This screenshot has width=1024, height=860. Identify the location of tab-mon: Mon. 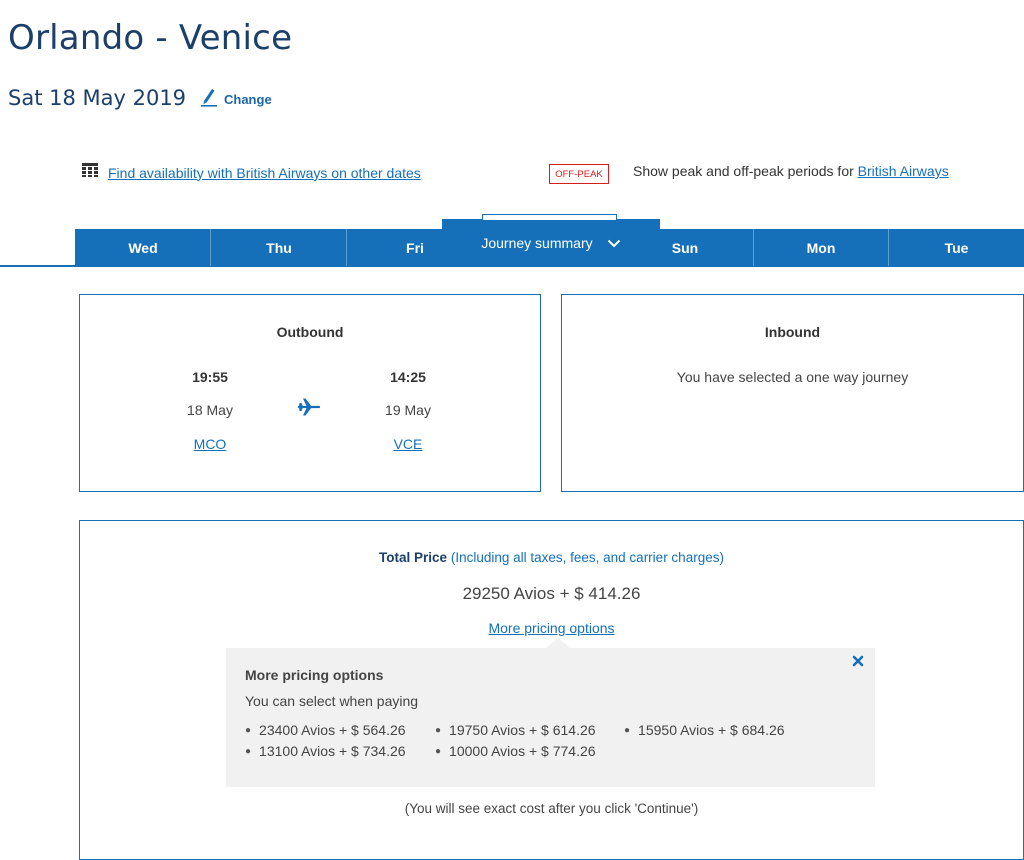
(821, 247).